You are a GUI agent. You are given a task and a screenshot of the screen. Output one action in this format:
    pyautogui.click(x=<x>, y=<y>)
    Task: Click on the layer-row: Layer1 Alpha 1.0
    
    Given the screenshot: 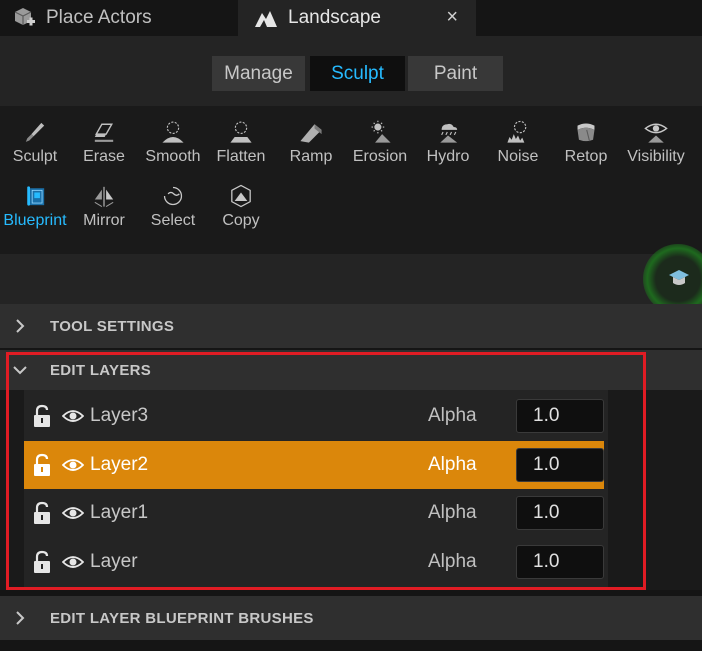 What is the action you would take?
    pyautogui.click(x=314, y=513)
    